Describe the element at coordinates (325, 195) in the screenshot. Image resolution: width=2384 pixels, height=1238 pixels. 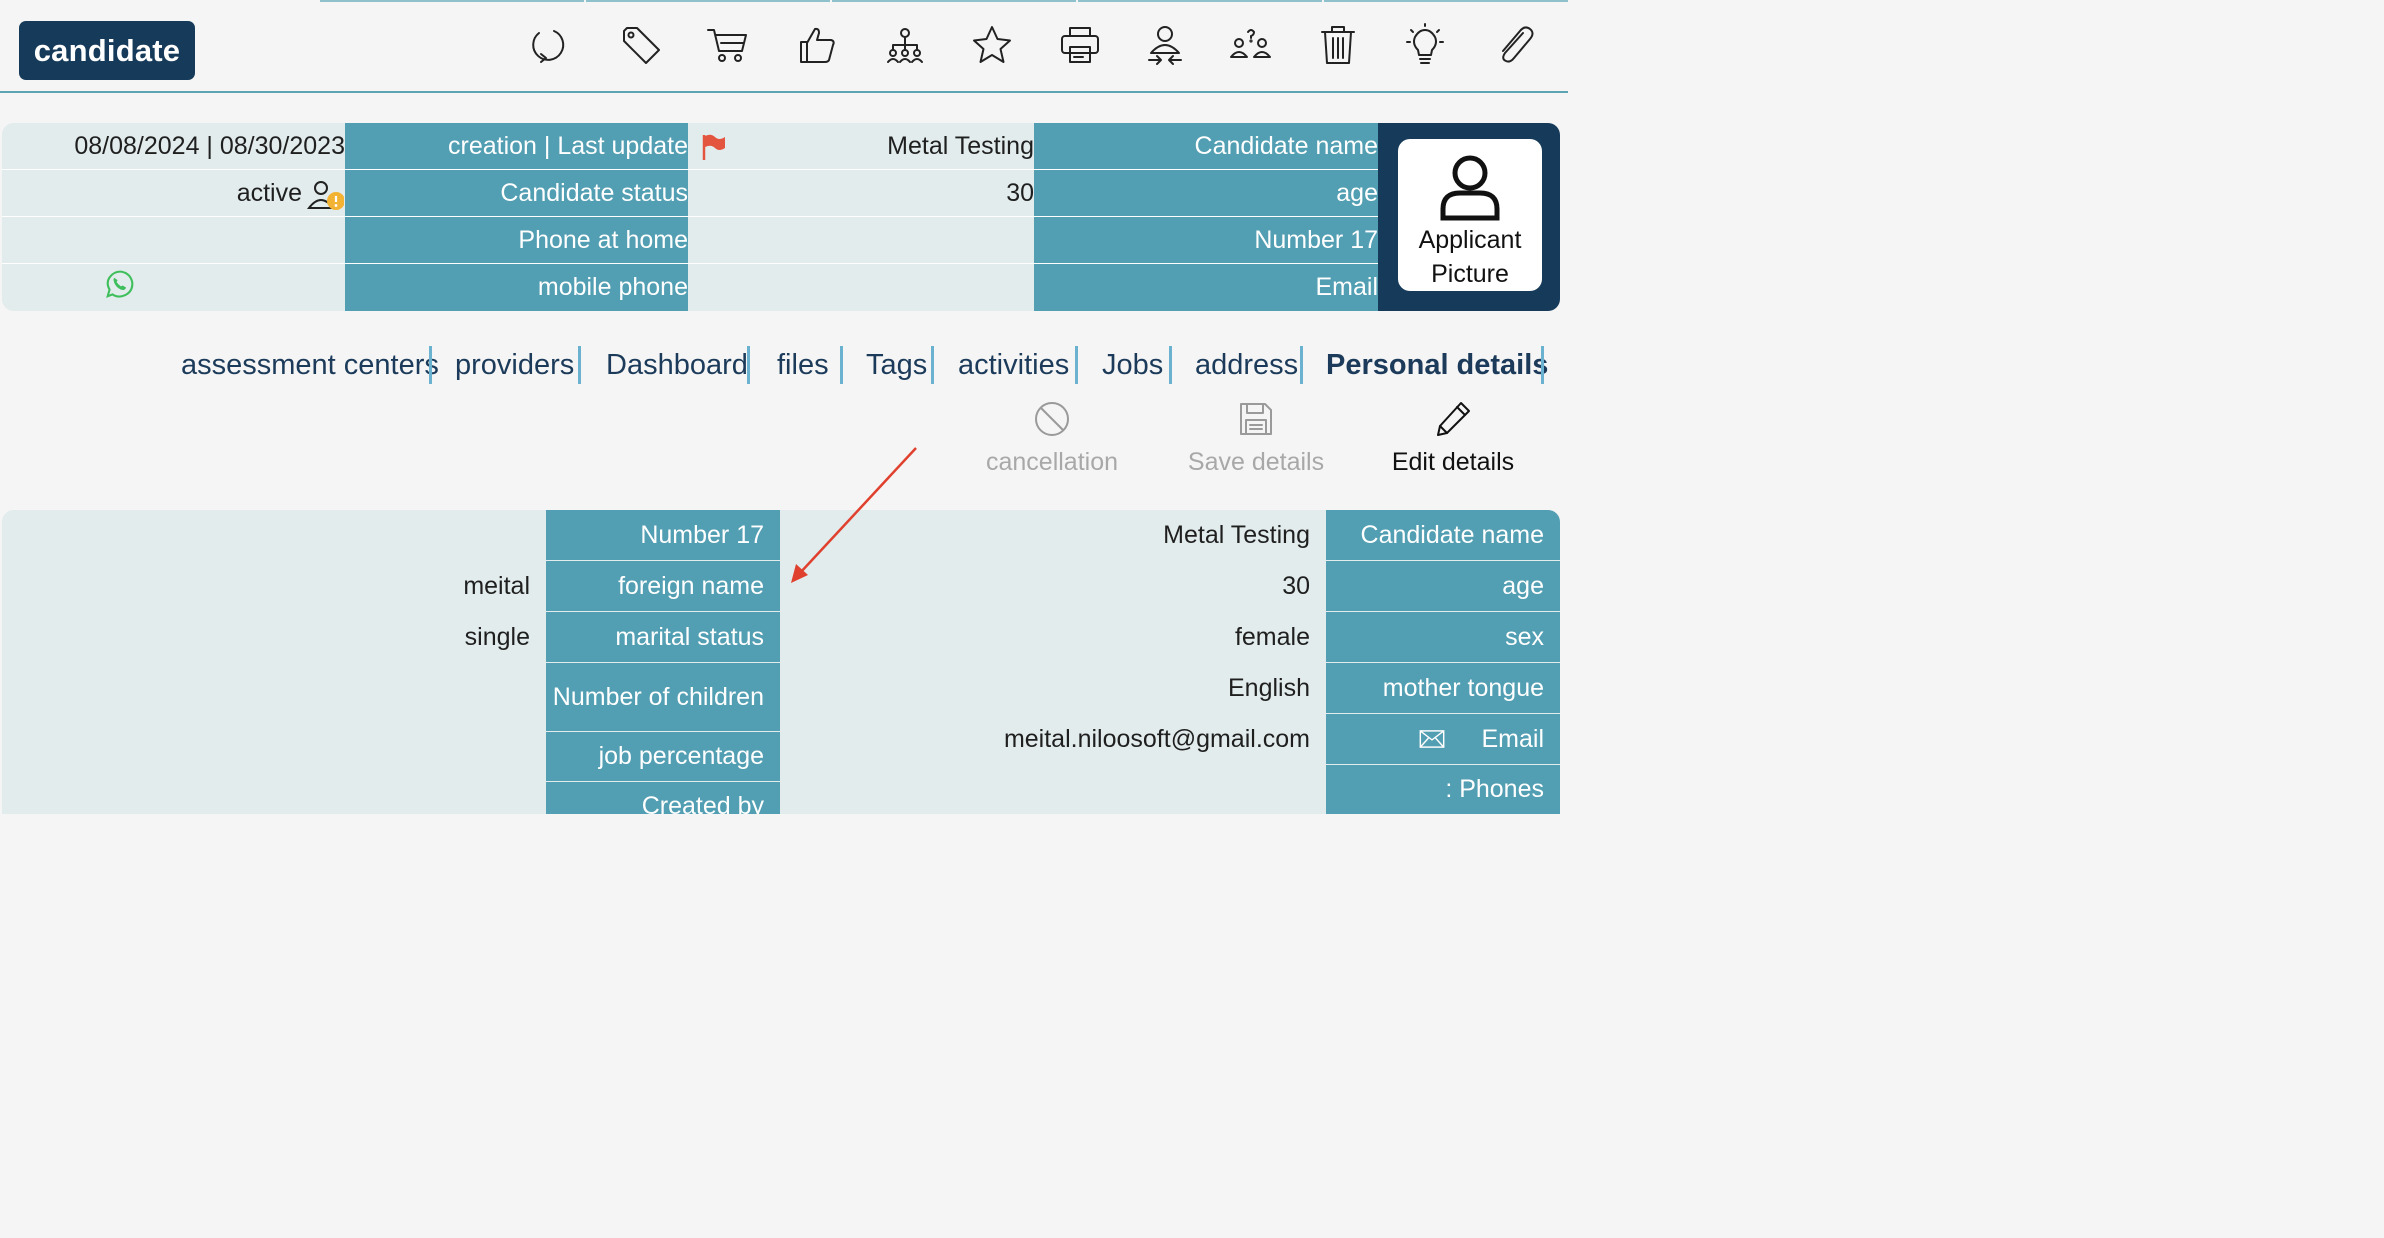
I see `user-alert-icon` at that location.